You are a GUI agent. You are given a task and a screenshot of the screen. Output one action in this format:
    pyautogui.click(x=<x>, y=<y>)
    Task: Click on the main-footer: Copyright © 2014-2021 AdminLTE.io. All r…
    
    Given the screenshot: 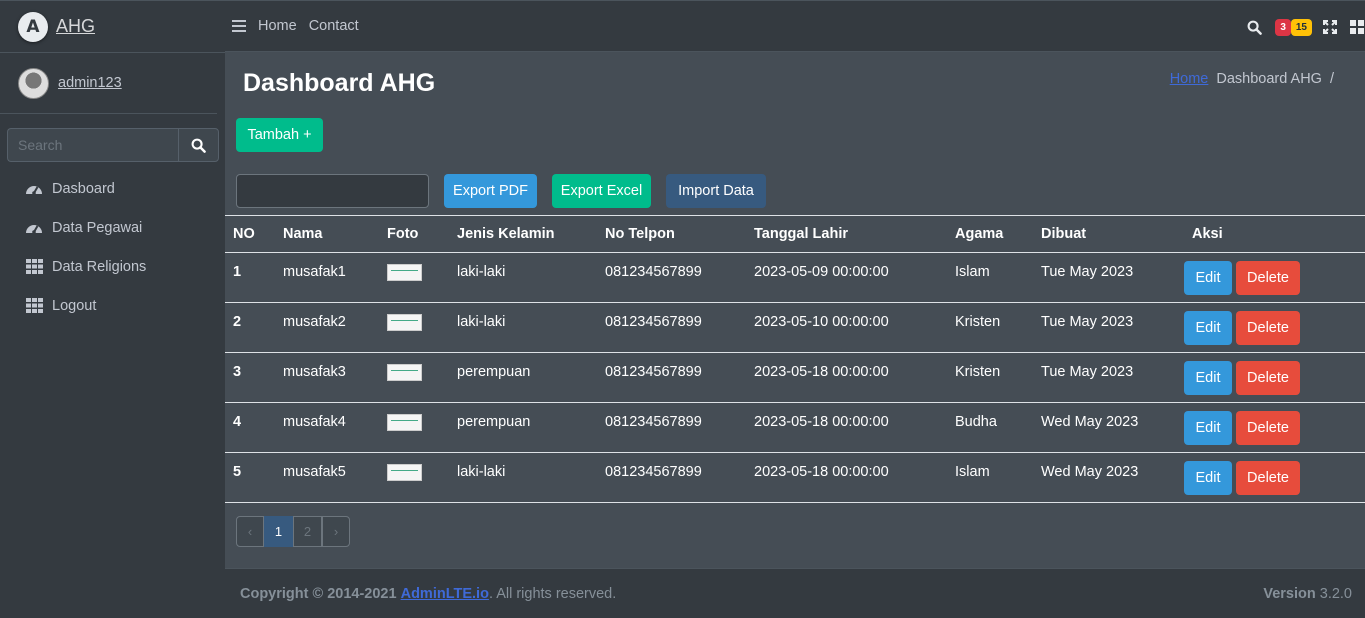 What is the action you would take?
    pyautogui.click(x=795, y=593)
    